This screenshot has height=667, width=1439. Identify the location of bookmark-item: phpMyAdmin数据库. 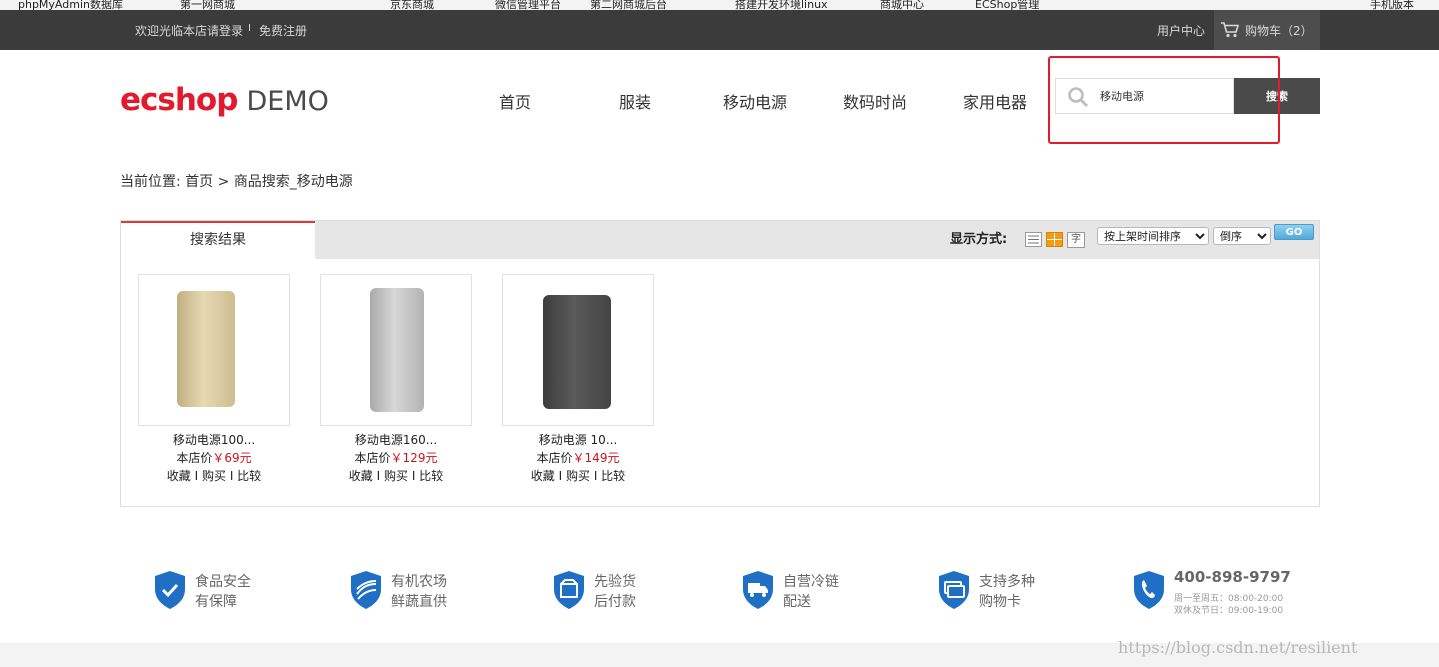
(70, 5).